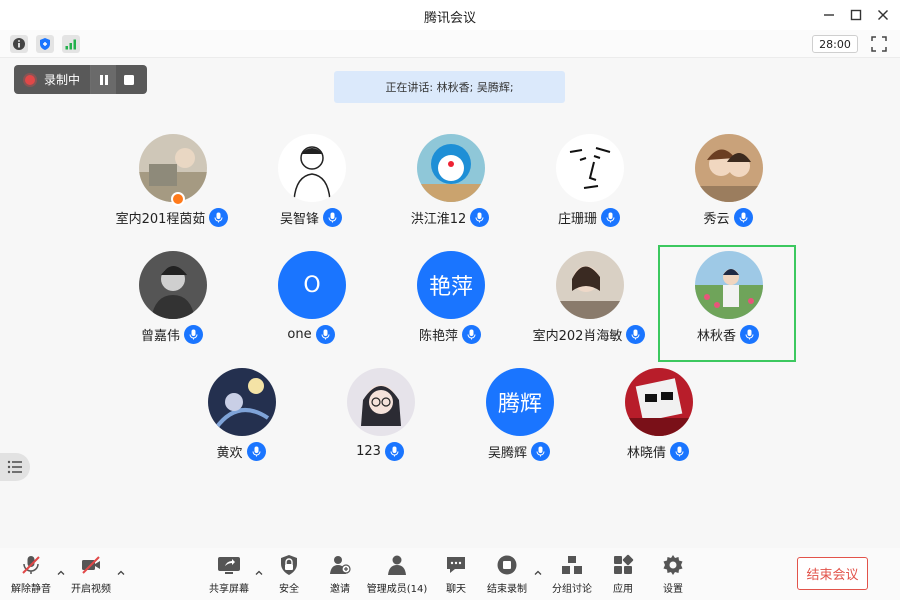 This screenshot has height=600, width=900. Describe the element at coordinates (589, 306) in the screenshot. I see `participant-tile: 室内202肖海敏` at that location.